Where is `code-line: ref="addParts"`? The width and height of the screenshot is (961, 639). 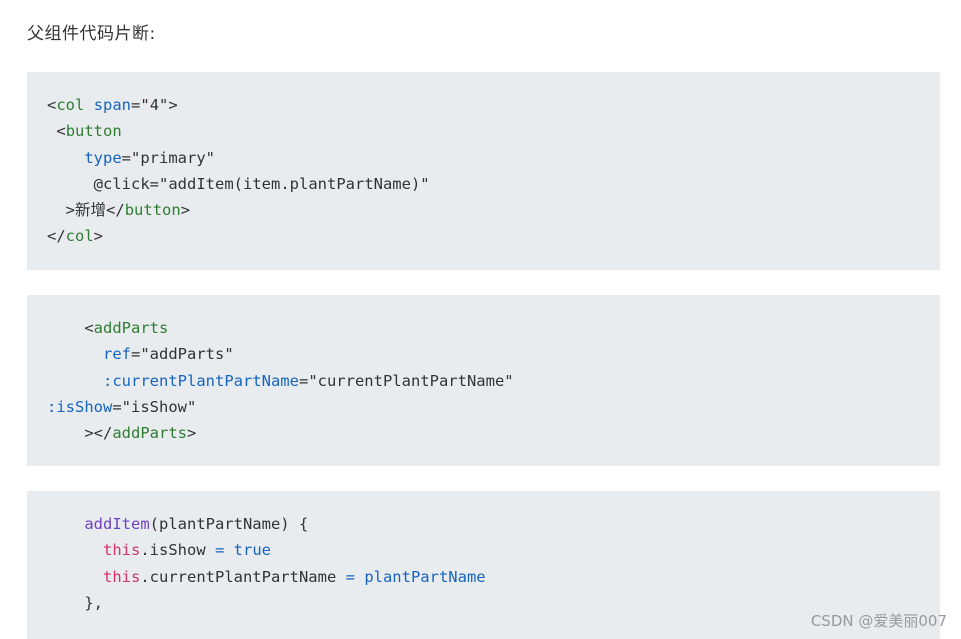
code-line: ref="addParts" is located at coordinates (493, 354).